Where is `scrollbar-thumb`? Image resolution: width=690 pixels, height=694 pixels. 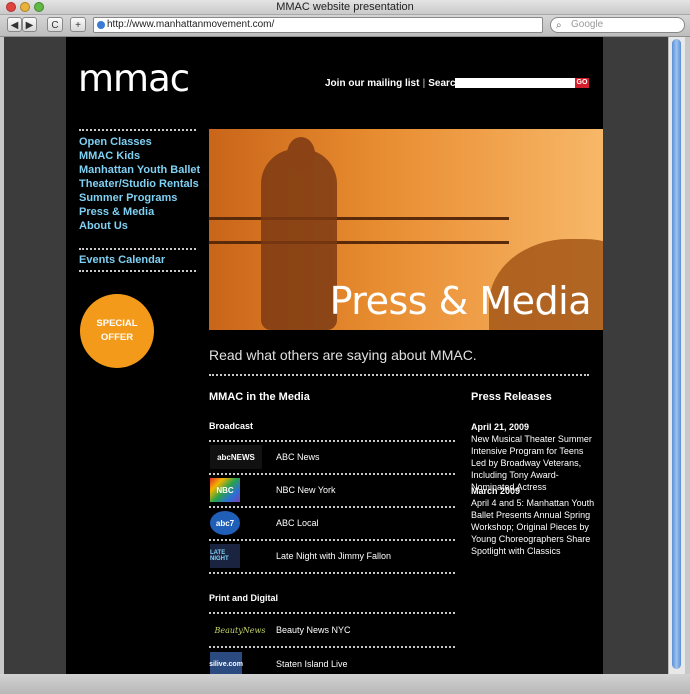
scrollbar-thumb is located at coordinates (676, 354).